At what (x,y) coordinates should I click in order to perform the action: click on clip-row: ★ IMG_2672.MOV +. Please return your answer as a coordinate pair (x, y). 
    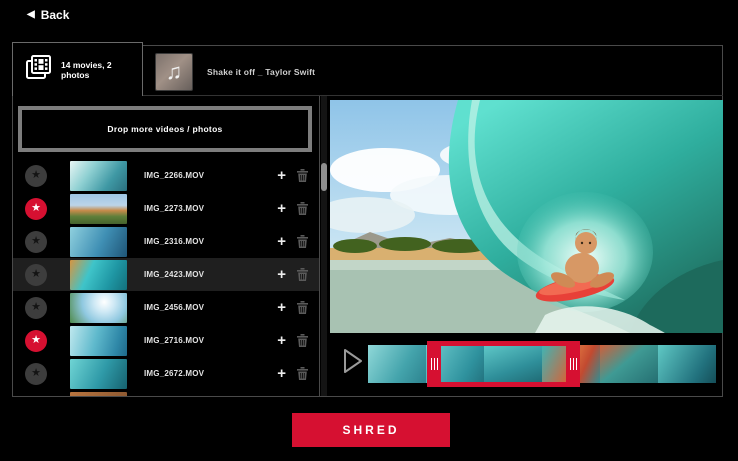
    Looking at the image, I should click on (166, 373).